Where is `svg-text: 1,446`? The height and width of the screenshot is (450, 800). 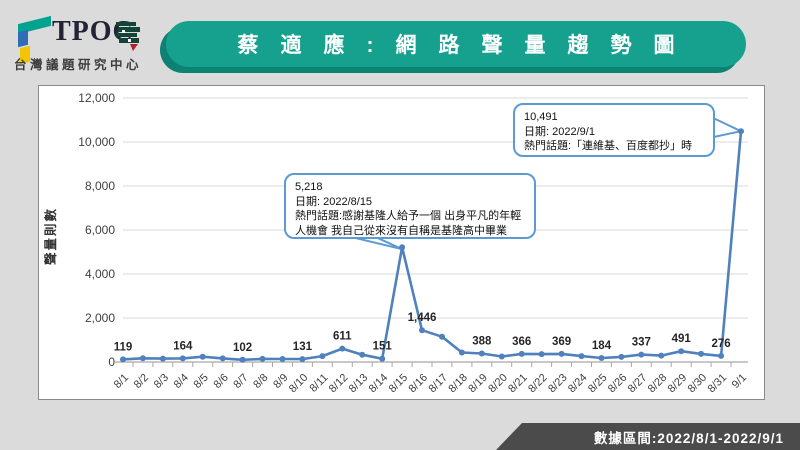 svg-text: 1,446 is located at coordinates (422, 318).